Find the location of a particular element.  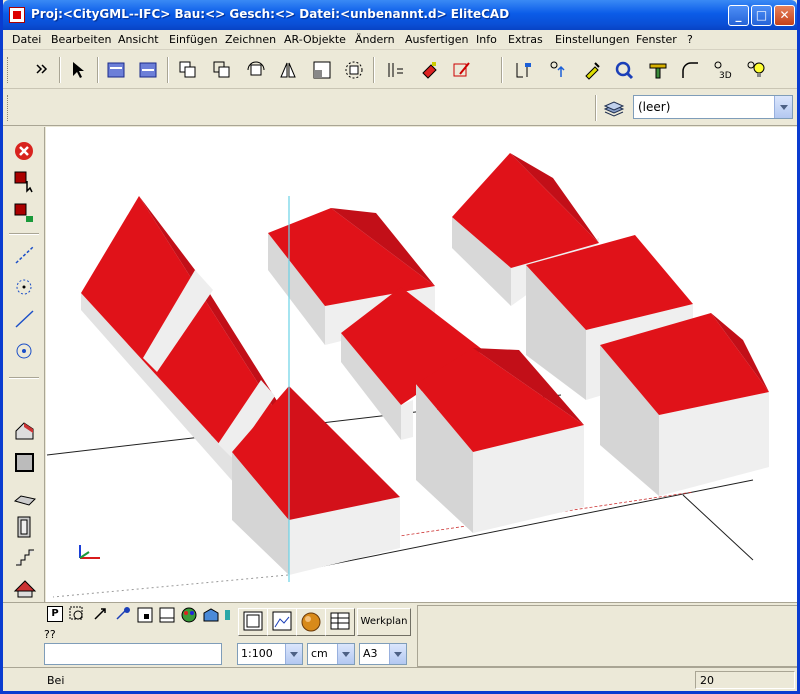

command-panel: P ?? Werkplan 1:100 cm A3 is located at coordinates (400, 634).